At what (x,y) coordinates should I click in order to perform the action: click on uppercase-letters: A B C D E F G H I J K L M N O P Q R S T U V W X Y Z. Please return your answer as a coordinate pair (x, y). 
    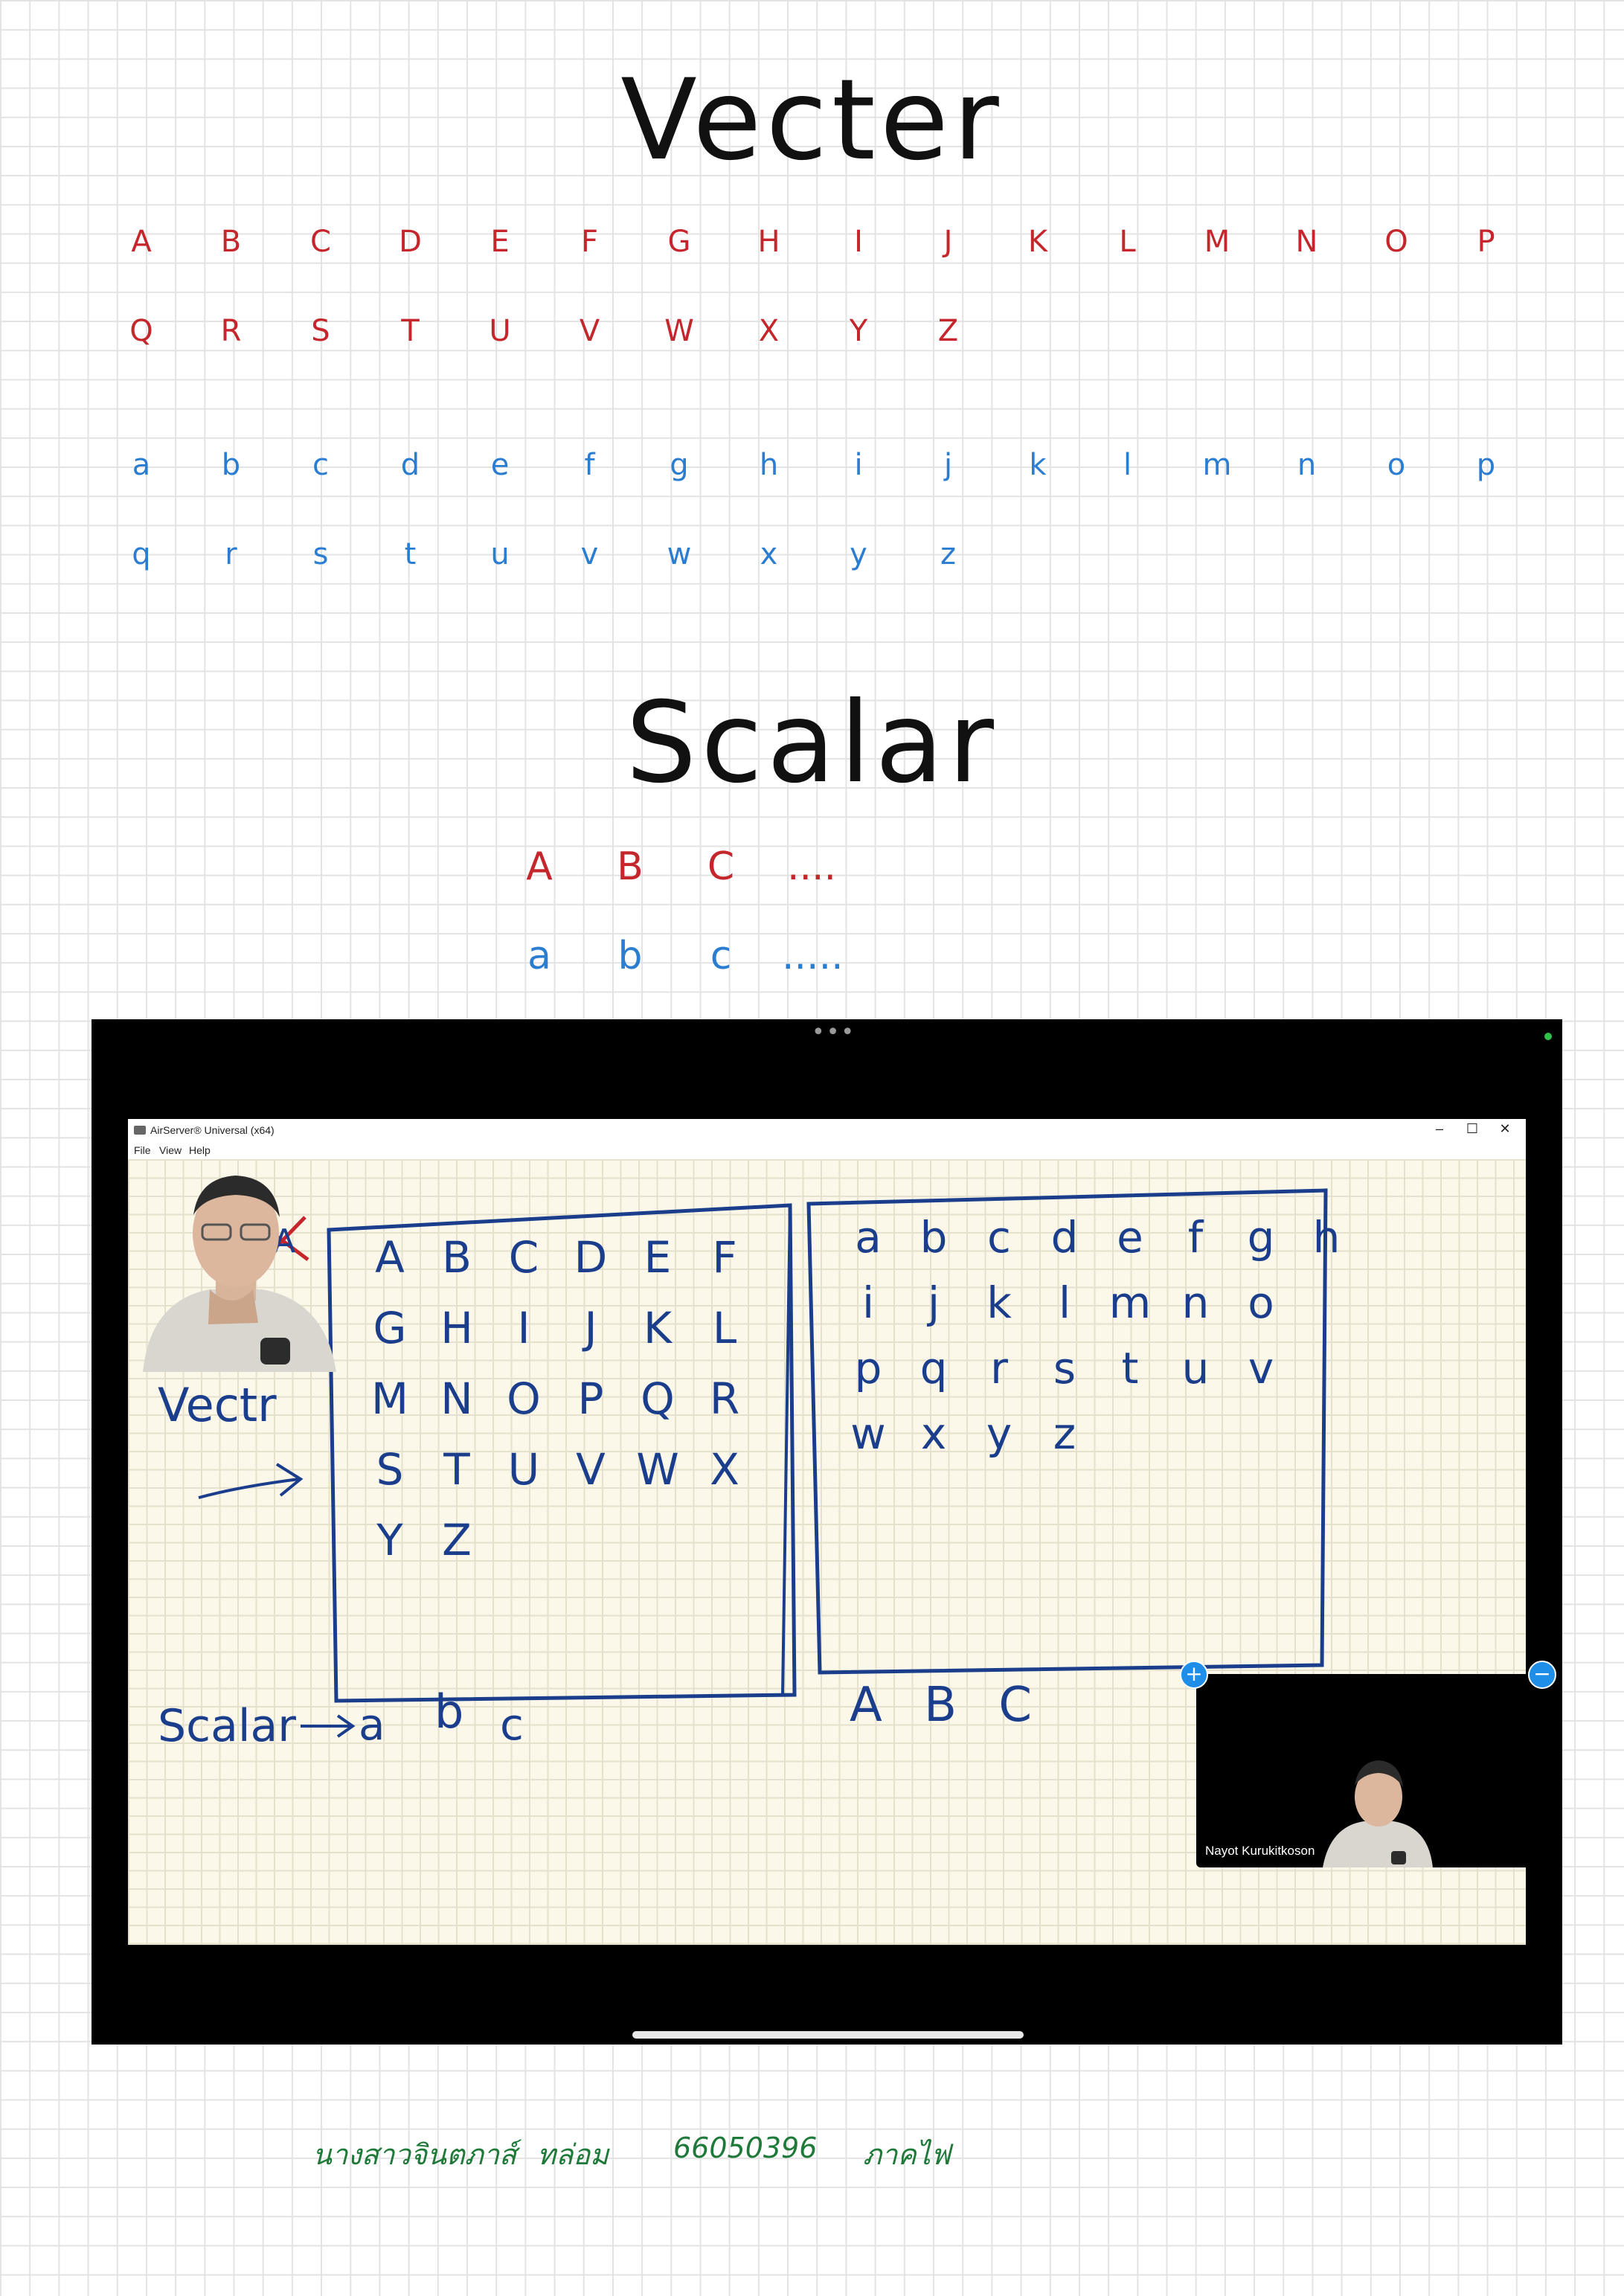
    Looking at the image, I should click on (555, 1398).